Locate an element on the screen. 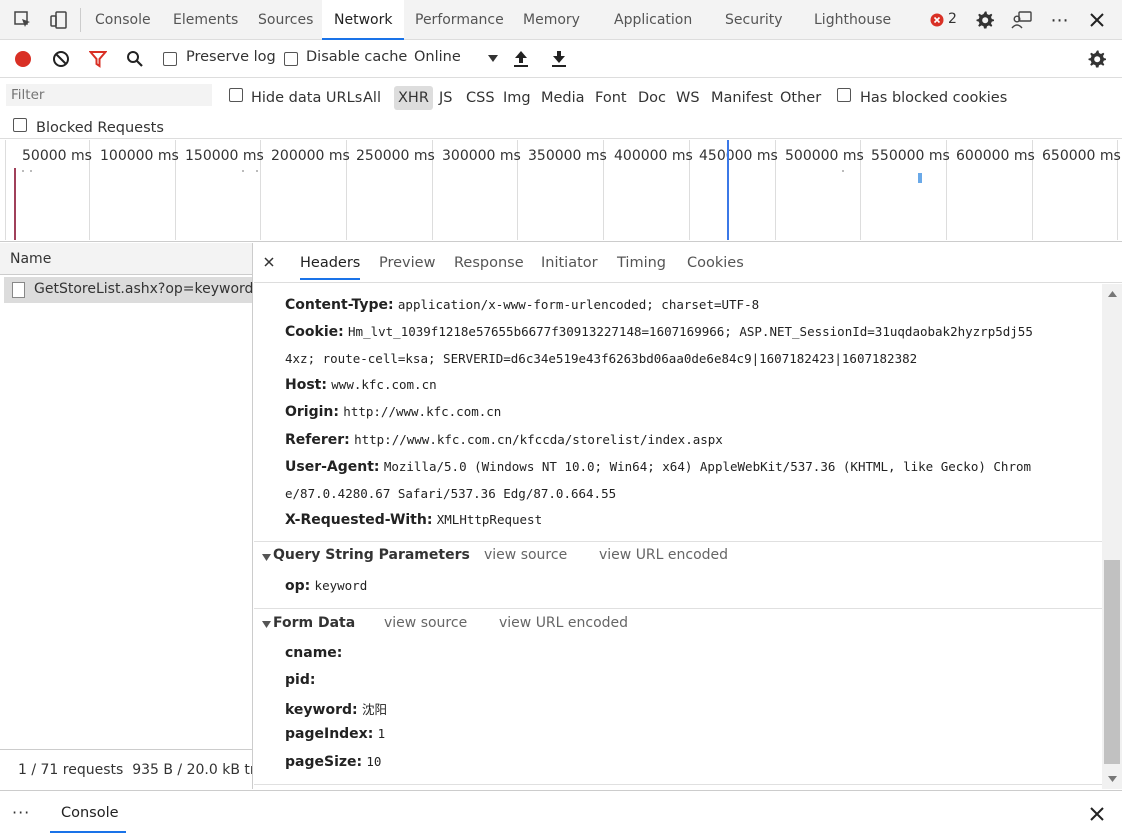 This screenshot has width=1122, height=837. header-value: www.kfc.com.cn is located at coordinates (384, 384).